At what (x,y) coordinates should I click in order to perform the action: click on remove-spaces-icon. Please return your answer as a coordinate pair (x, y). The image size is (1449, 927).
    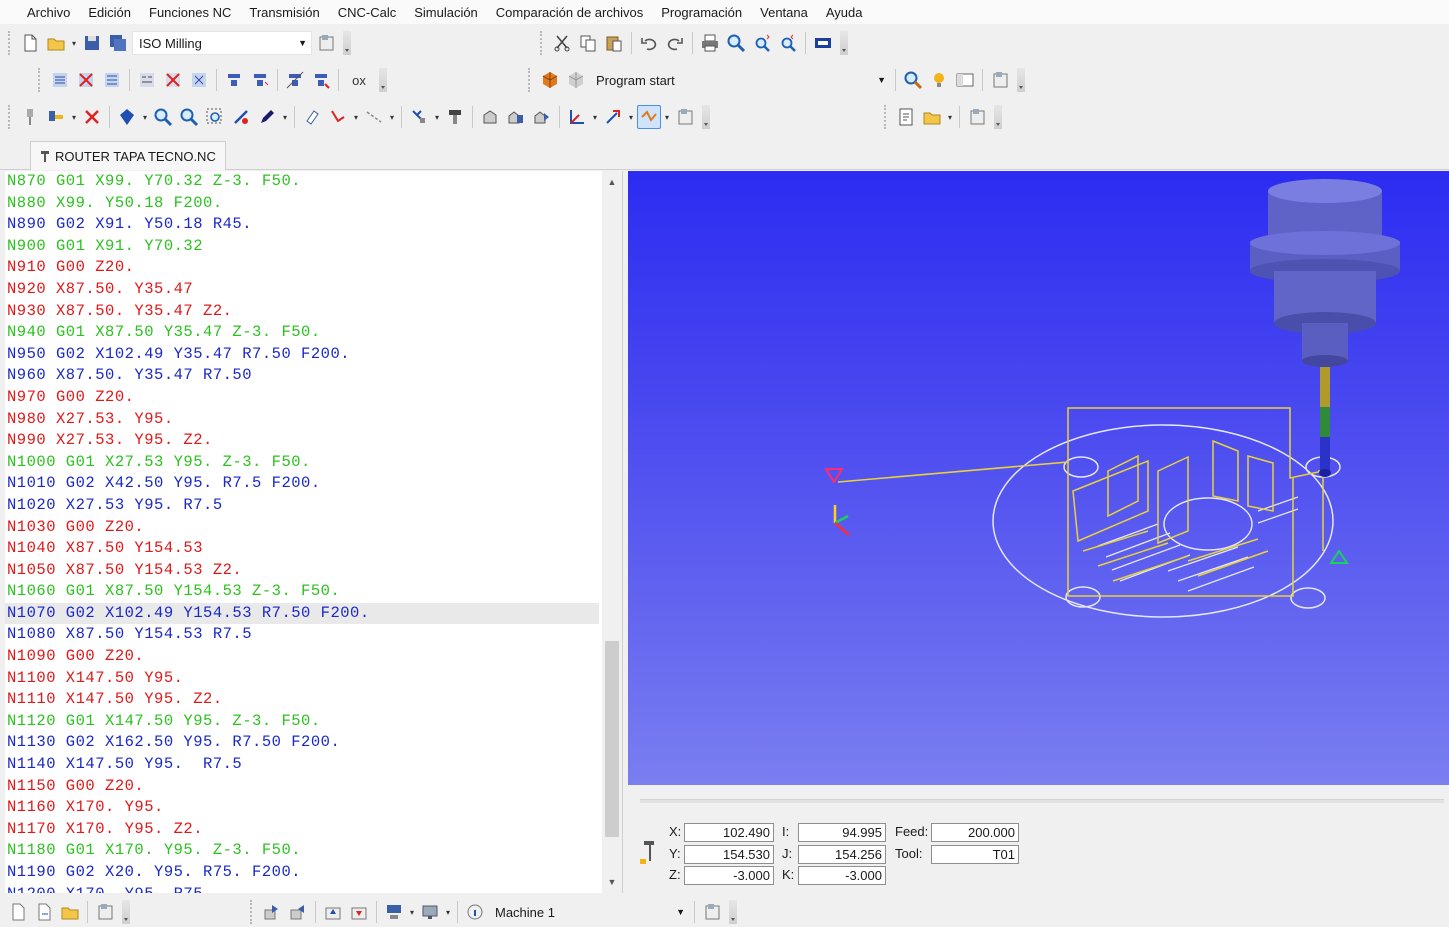
    Looking at the image, I should click on (173, 80).